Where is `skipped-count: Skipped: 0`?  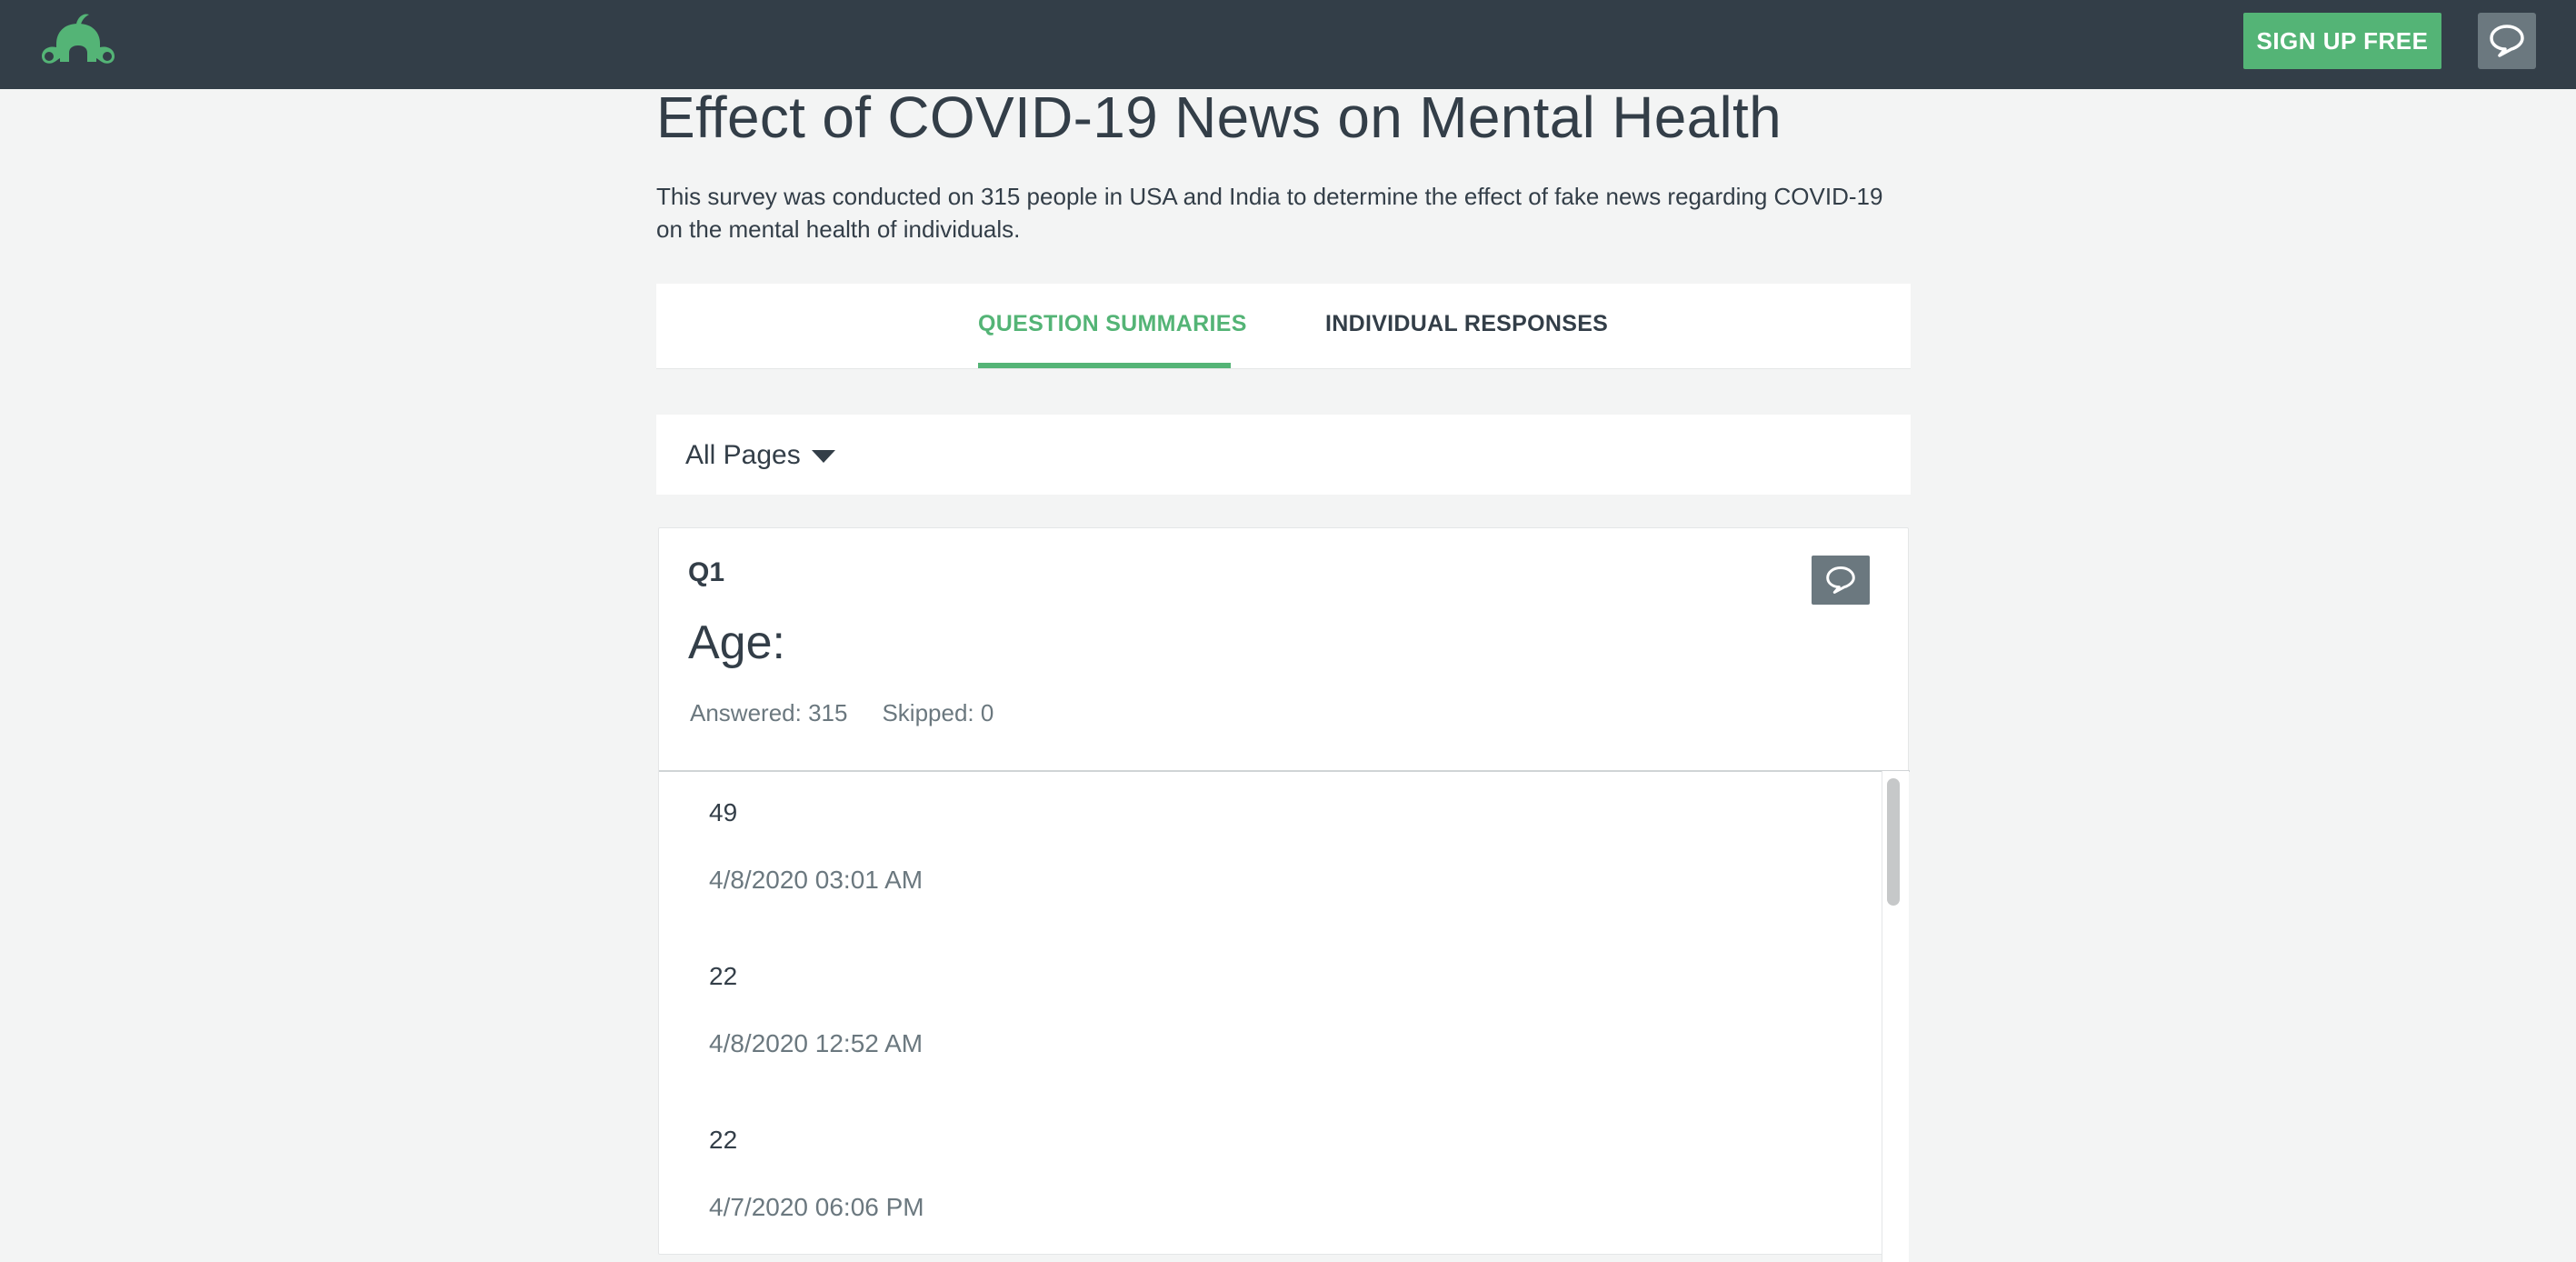
skipped-count: Skipped: 0 is located at coordinates (938, 712).